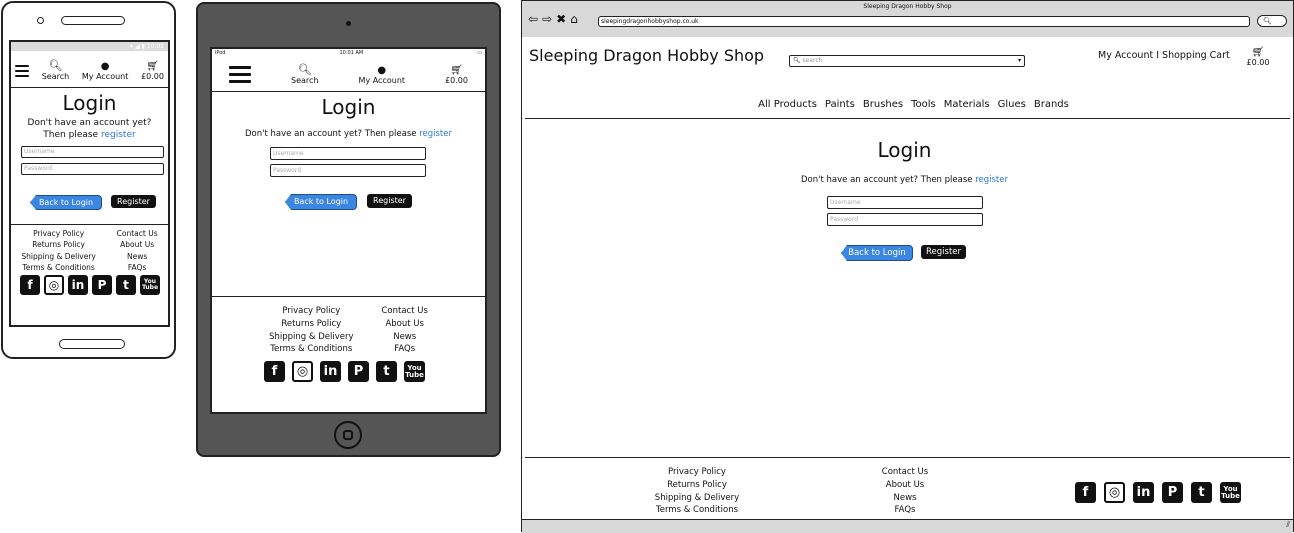 The image size is (1294, 533). I want to click on url-bar: sleepingdragonhobbyshop.co.uk, so click(924, 21).